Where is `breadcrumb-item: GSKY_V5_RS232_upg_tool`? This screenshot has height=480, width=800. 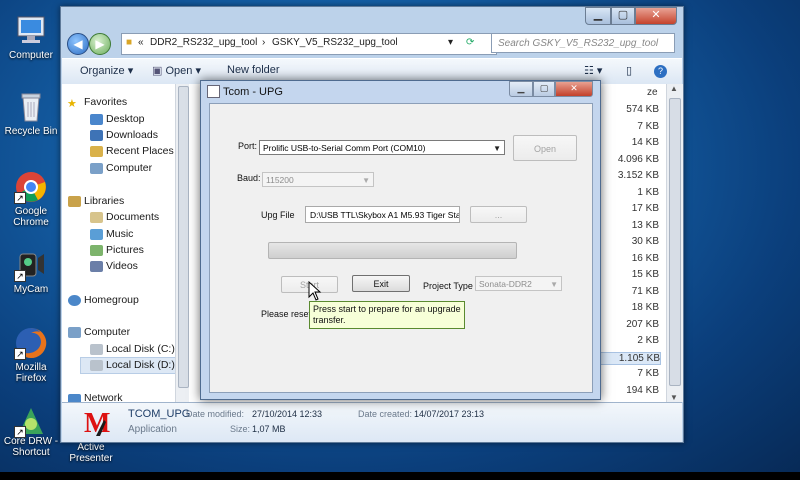
breadcrumb-item: GSKY_V5_RS232_upg_tool is located at coordinates (335, 42).